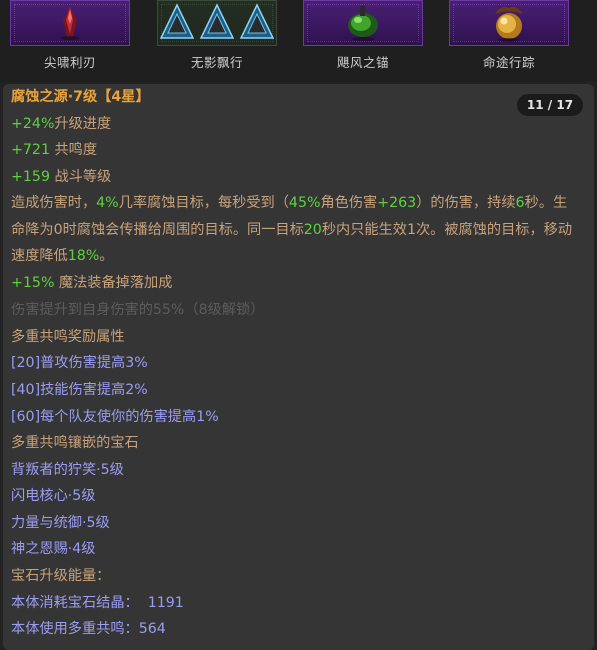 The width and height of the screenshot is (597, 650). What do you see at coordinates (508, 62) in the screenshot?
I see `gem-label: 命途行踪` at bounding box center [508, 62].